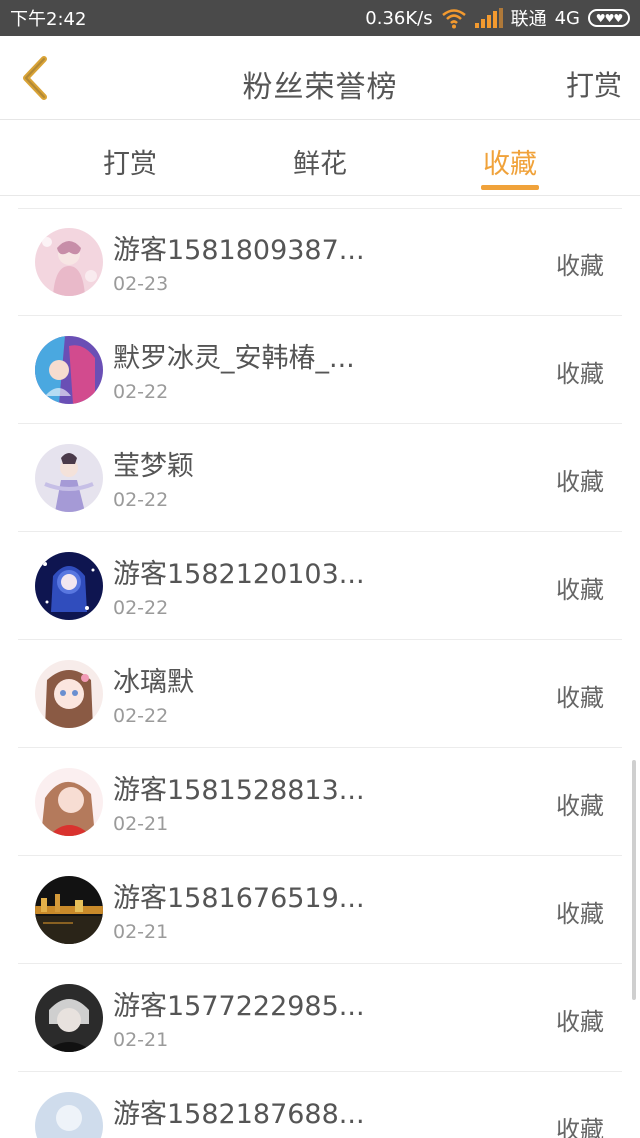 This screenshot has height=1138, width=640. Describe the element at coordinates (454, 18) in the screenshot. I see `wifi-icon` at that location.